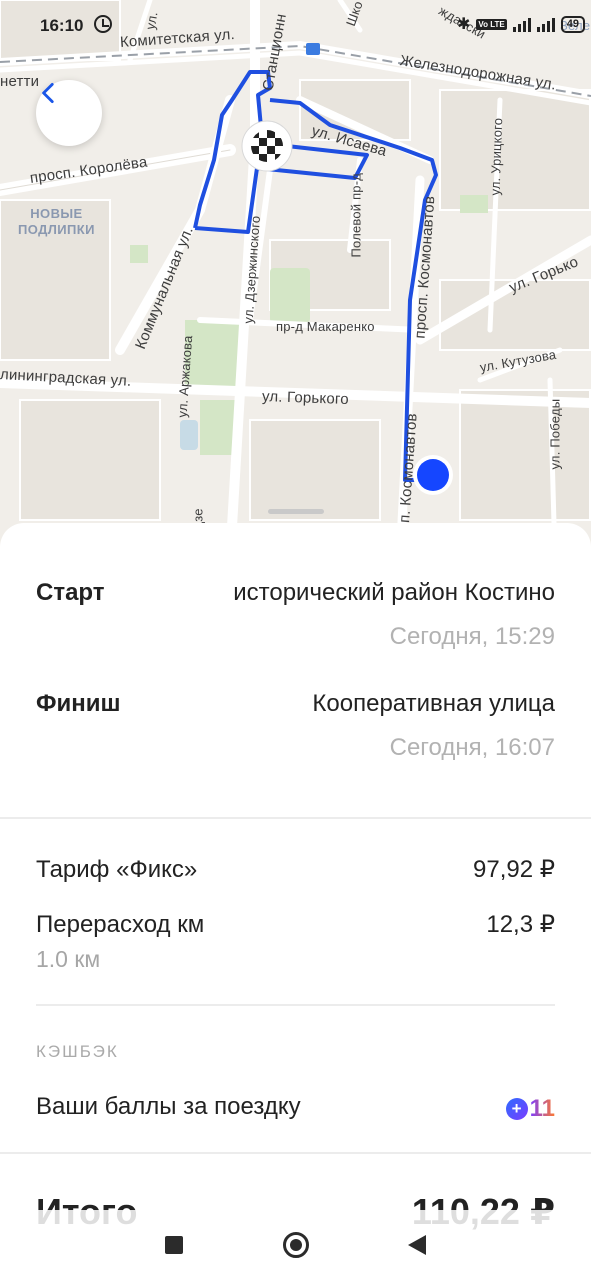  Describe the element at coordinates (356, 215) in the screenshot. I see `street-label: Полевой пр-д` at that location.